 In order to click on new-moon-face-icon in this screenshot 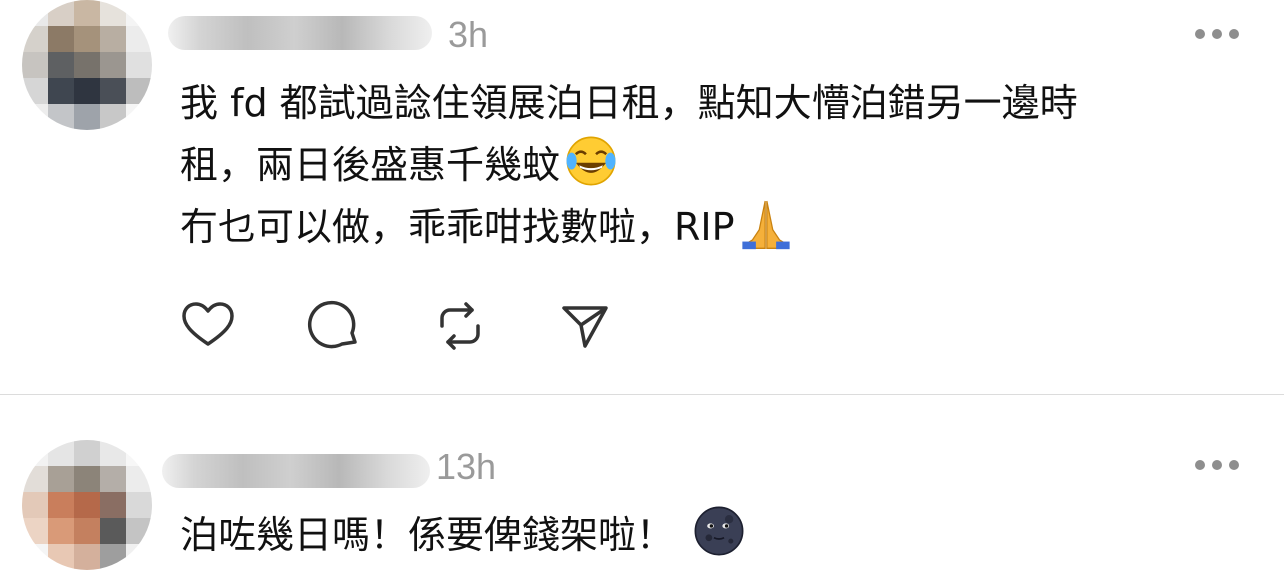, I will do `click(719, 531)`.